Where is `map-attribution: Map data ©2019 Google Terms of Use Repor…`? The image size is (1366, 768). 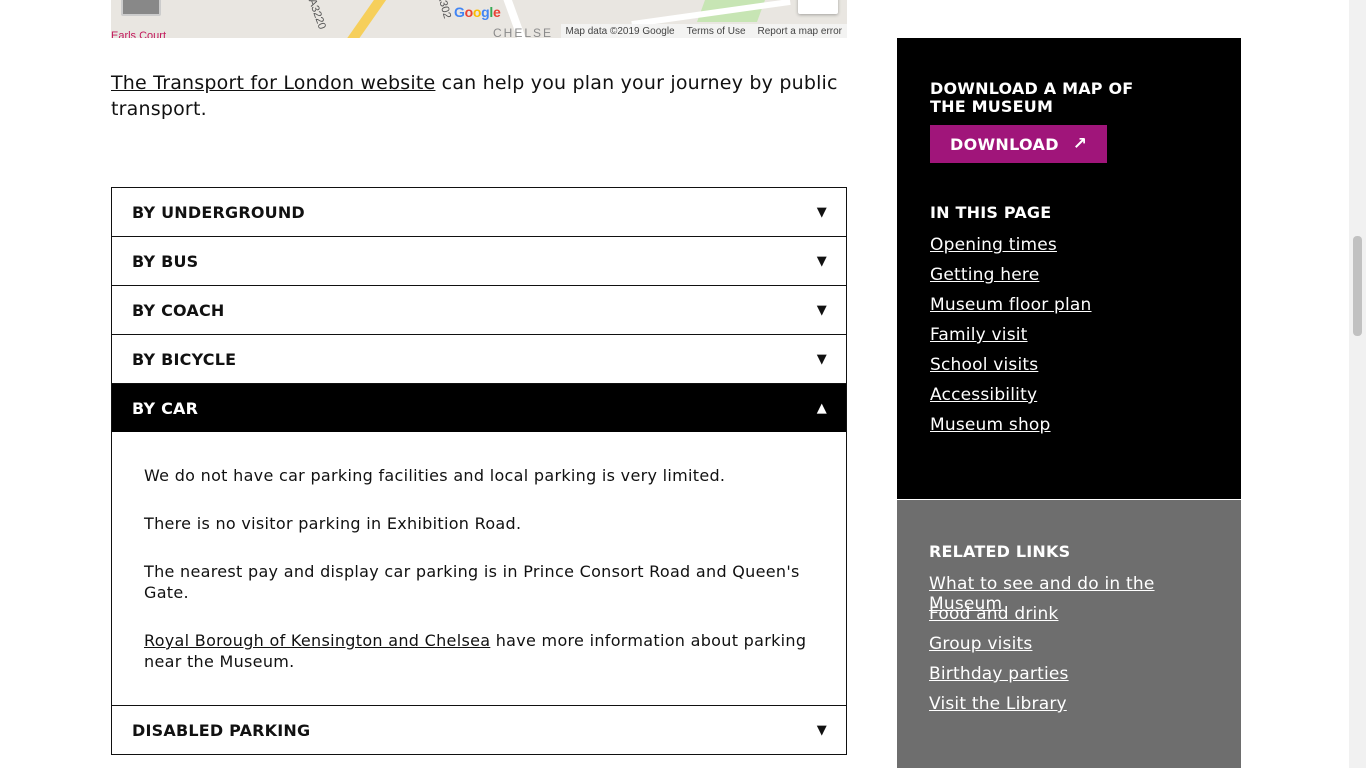 map-attribution: Map data ©2019 Google Terms of Use Repor… is located at coordinates (704, 31).